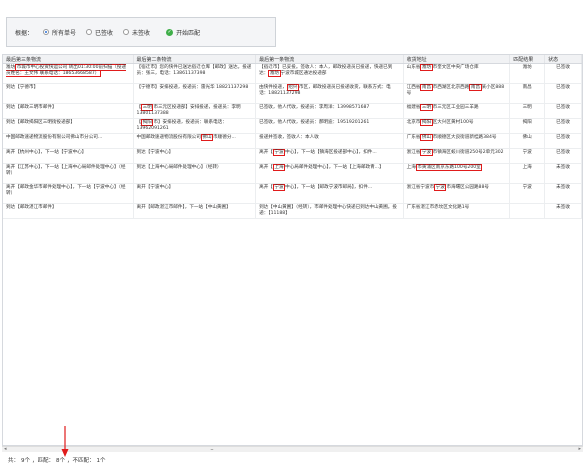  What do you see at coordinates (68, 156) in the screenshot?
I see `table-cell: 离开【杭州中心】，下一站【宁波中心】` at bounding box center [68, 156].